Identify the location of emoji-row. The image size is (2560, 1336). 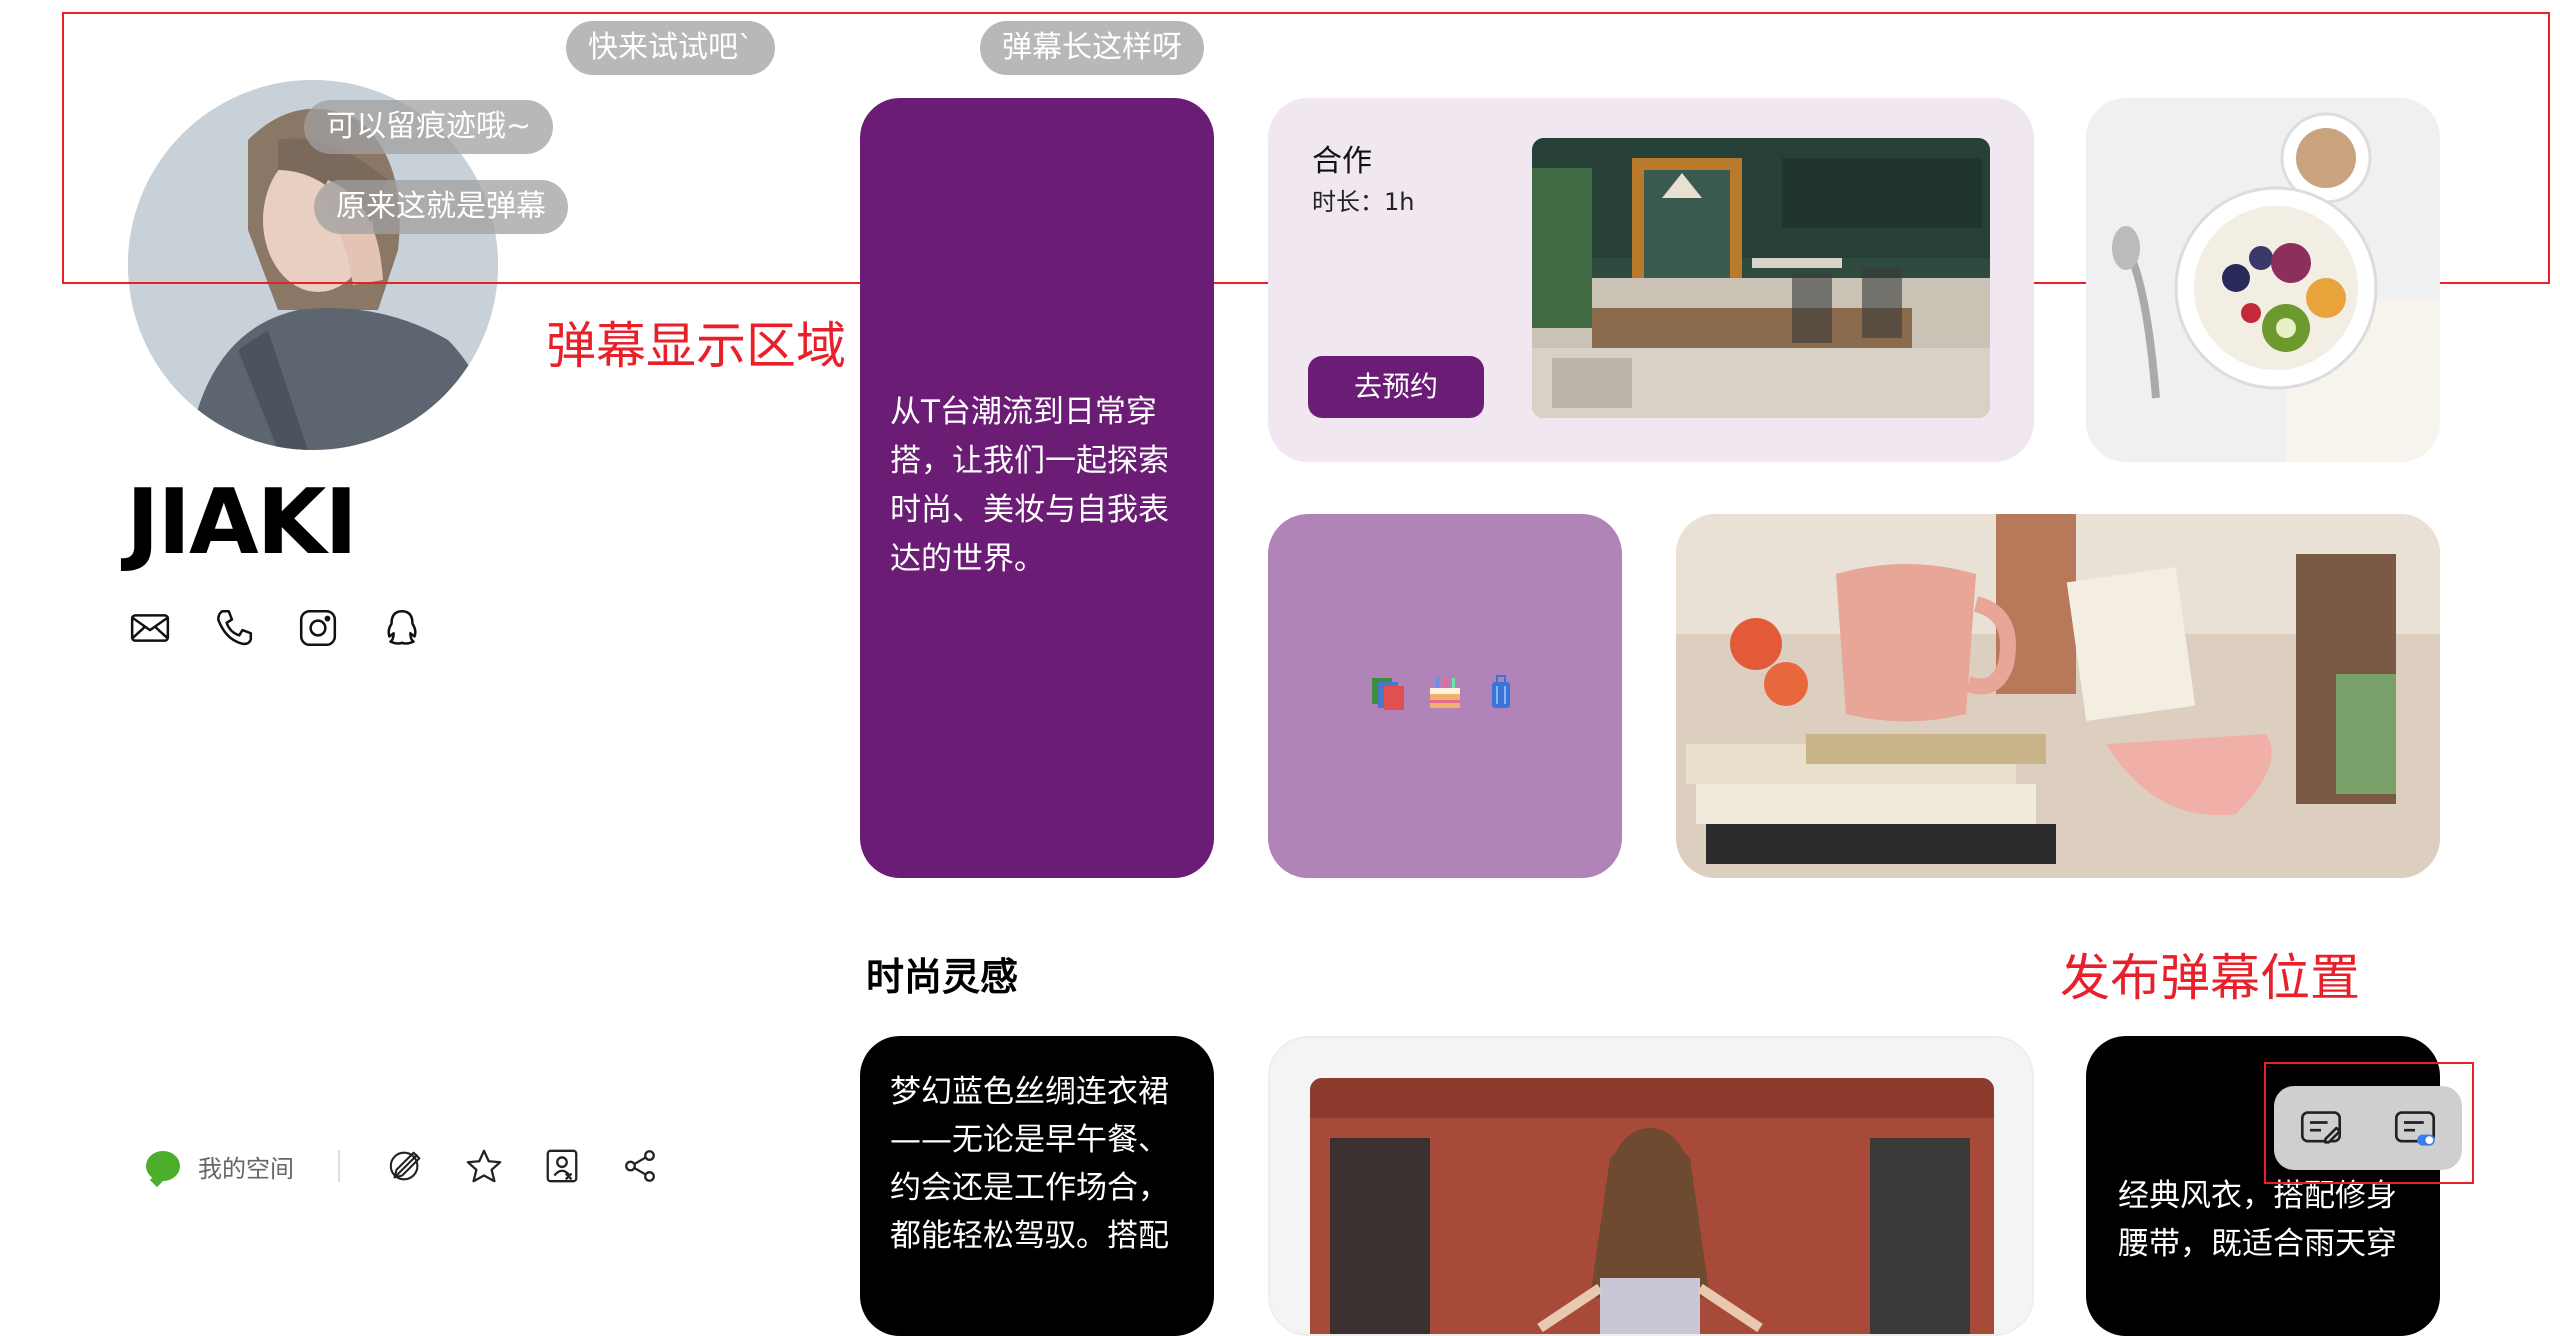
(1445, 693).